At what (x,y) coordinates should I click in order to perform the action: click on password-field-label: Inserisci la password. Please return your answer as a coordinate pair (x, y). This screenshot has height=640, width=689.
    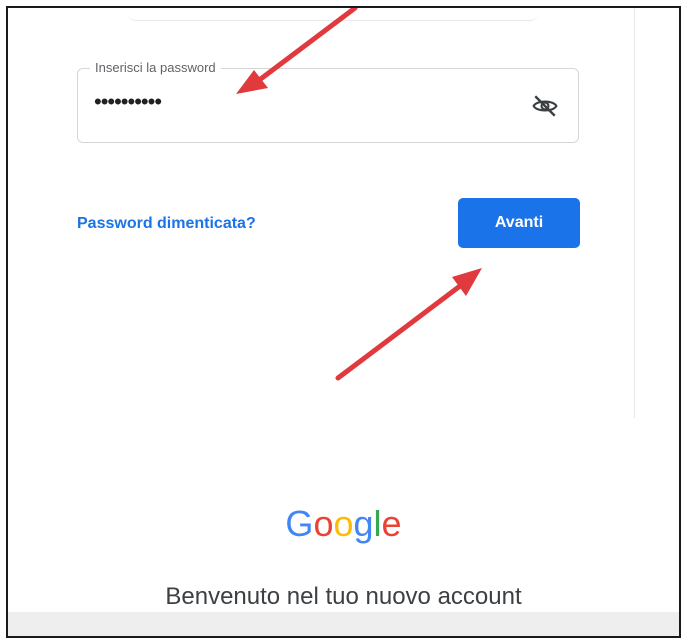
    Looking at the image, I should click on (155, 67).